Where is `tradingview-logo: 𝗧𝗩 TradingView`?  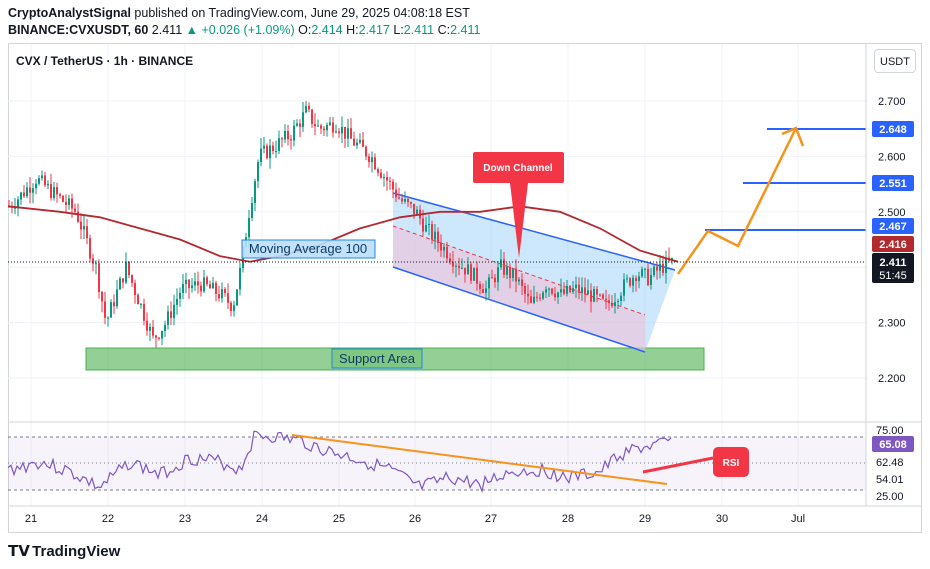 tradingview-logo: 𝗧𝗩 TradingView is located at coordinates (64, 551).